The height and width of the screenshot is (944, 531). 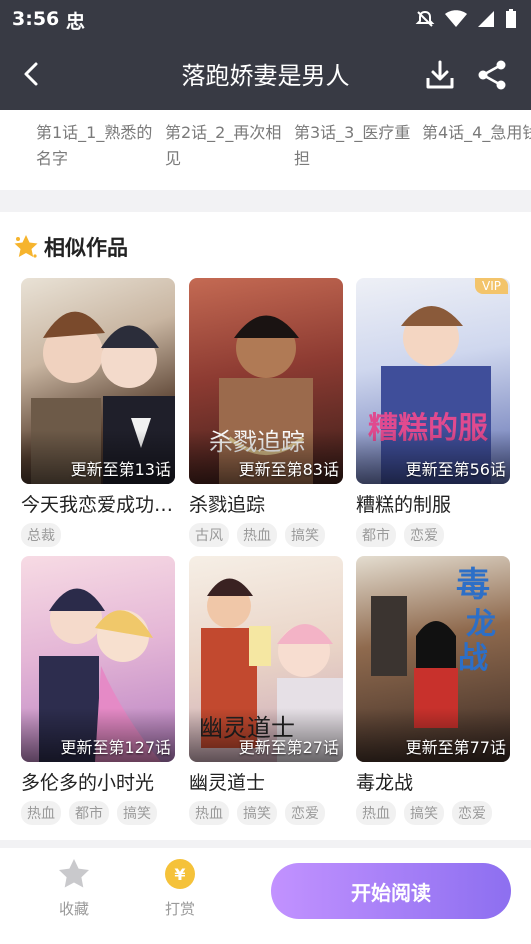 What do you see at coordinates (74, 873) in the screenshot?
I see `star-icon` at bounding box center [74, 873].